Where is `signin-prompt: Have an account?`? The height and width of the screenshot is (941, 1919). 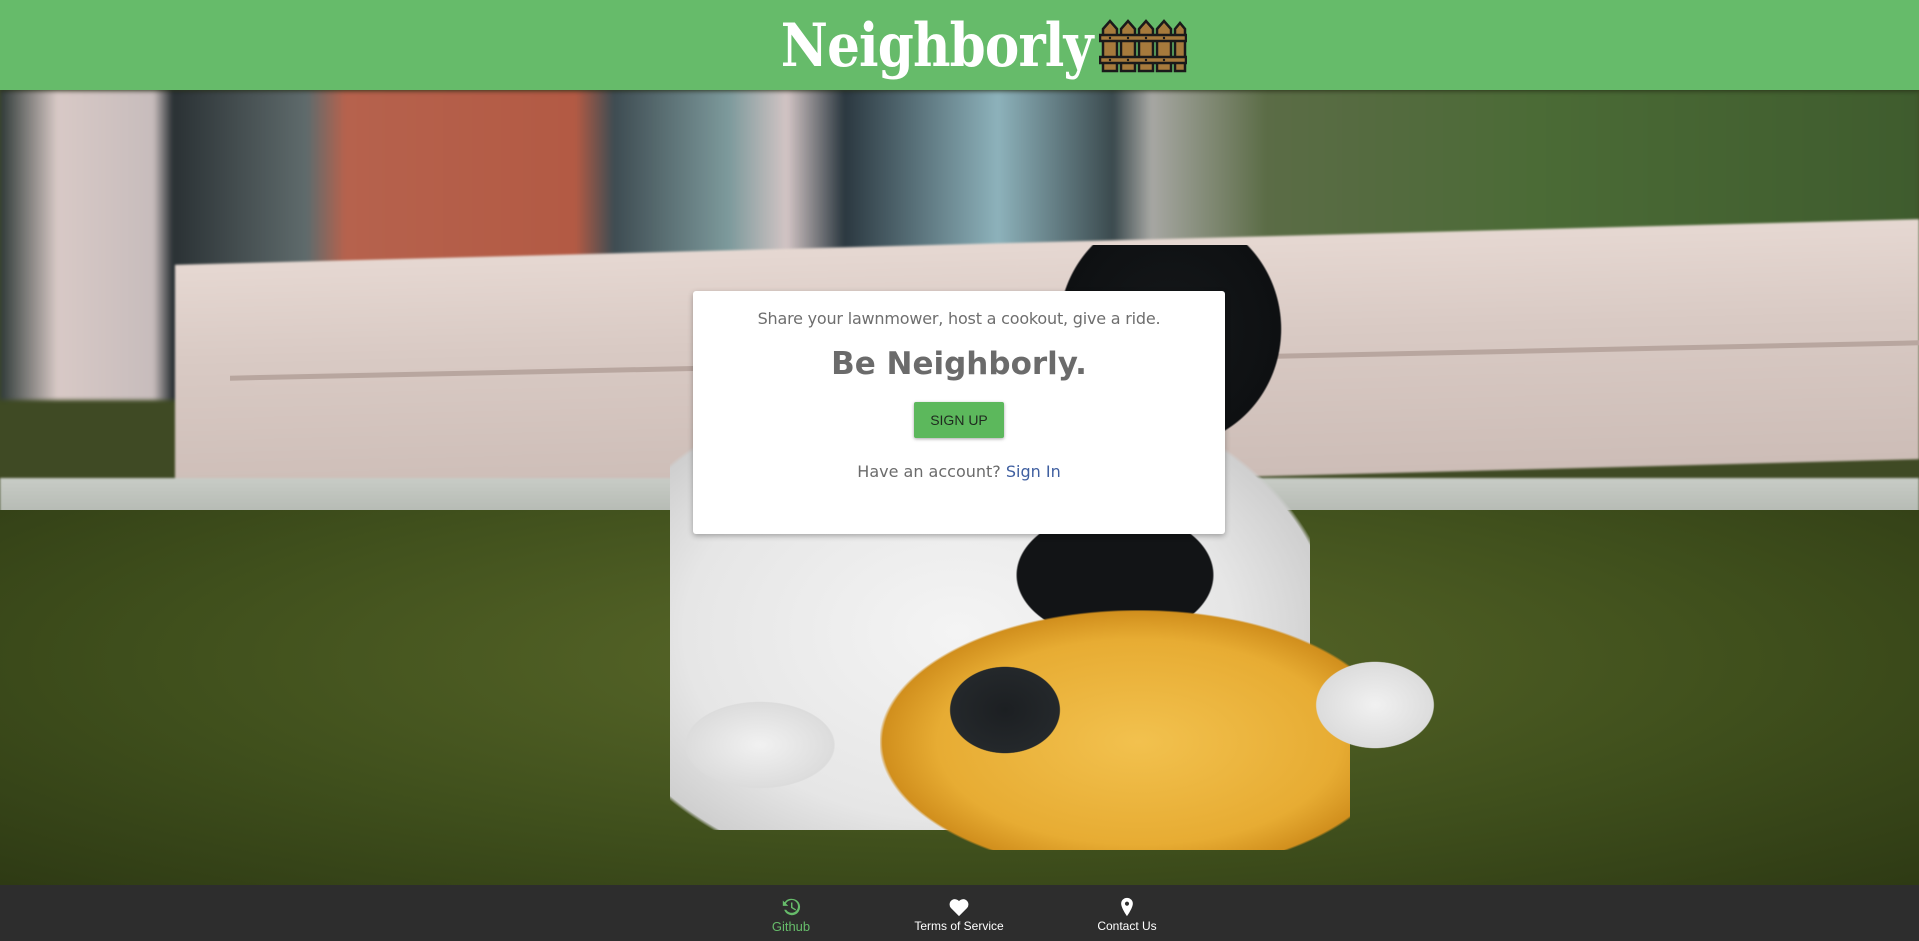
signin-prompt: Have an account? is located at coordinates (929, 471).